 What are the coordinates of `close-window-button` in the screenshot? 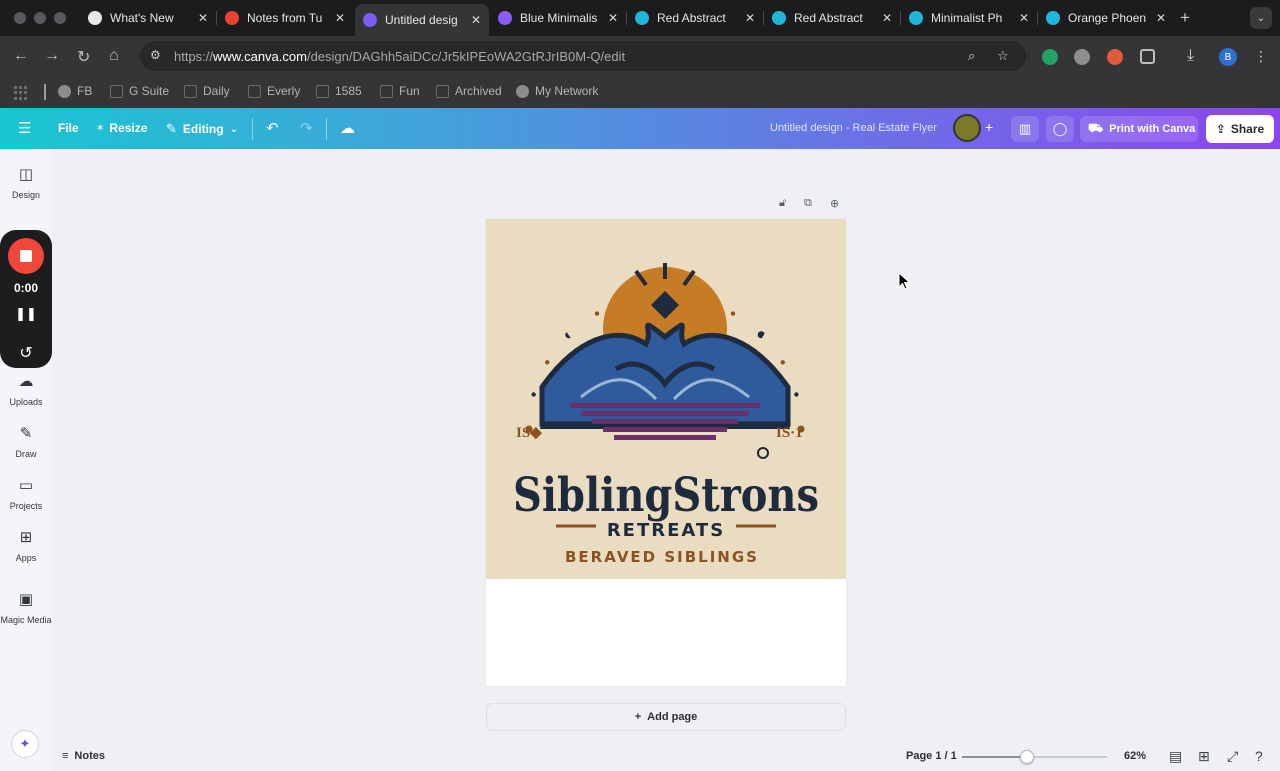 It's located at (20, 18).